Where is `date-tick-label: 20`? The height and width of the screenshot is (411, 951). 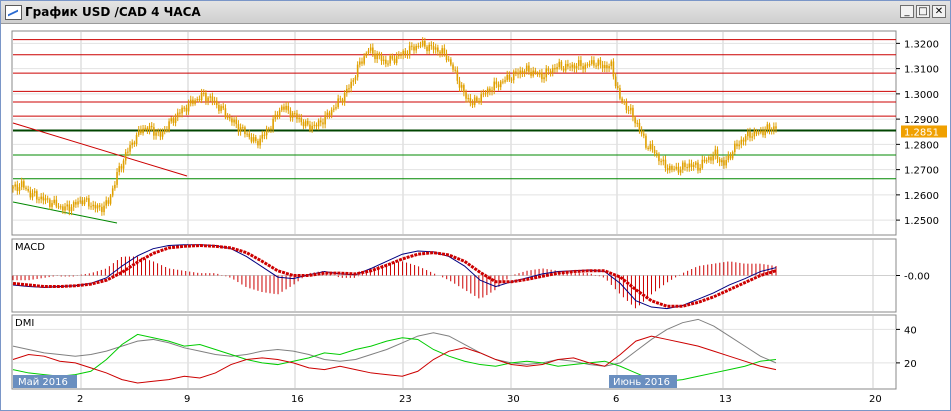
date-tick-label: 20 is located at coordinates (875, 399).